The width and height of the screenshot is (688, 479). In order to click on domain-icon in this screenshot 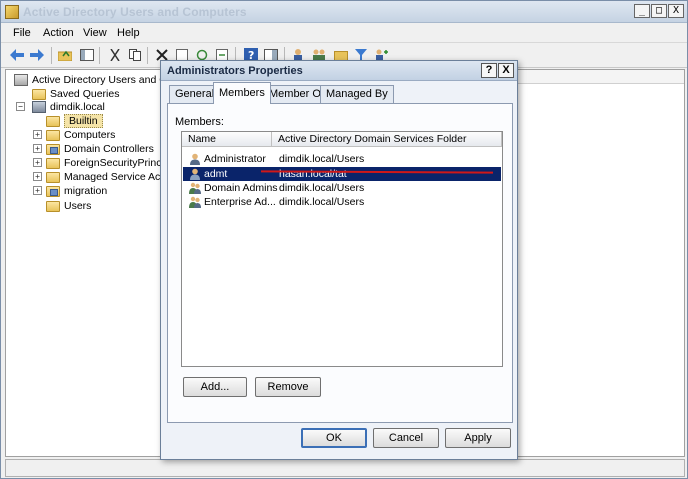, I will do `click(39, 107)`.